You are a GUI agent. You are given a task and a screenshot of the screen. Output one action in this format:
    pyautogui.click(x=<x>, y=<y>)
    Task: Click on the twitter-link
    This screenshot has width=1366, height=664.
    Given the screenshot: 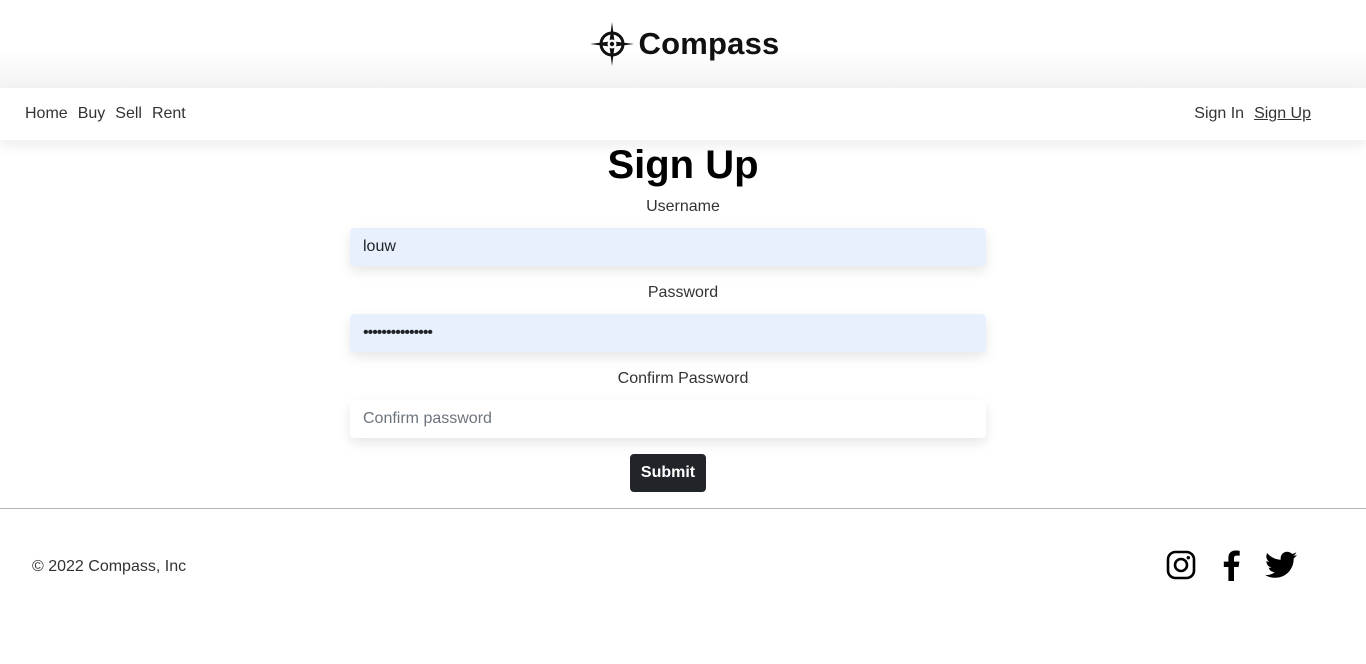 What is the action you would take?
    pyautogui.click(x=1281, y=565)
    